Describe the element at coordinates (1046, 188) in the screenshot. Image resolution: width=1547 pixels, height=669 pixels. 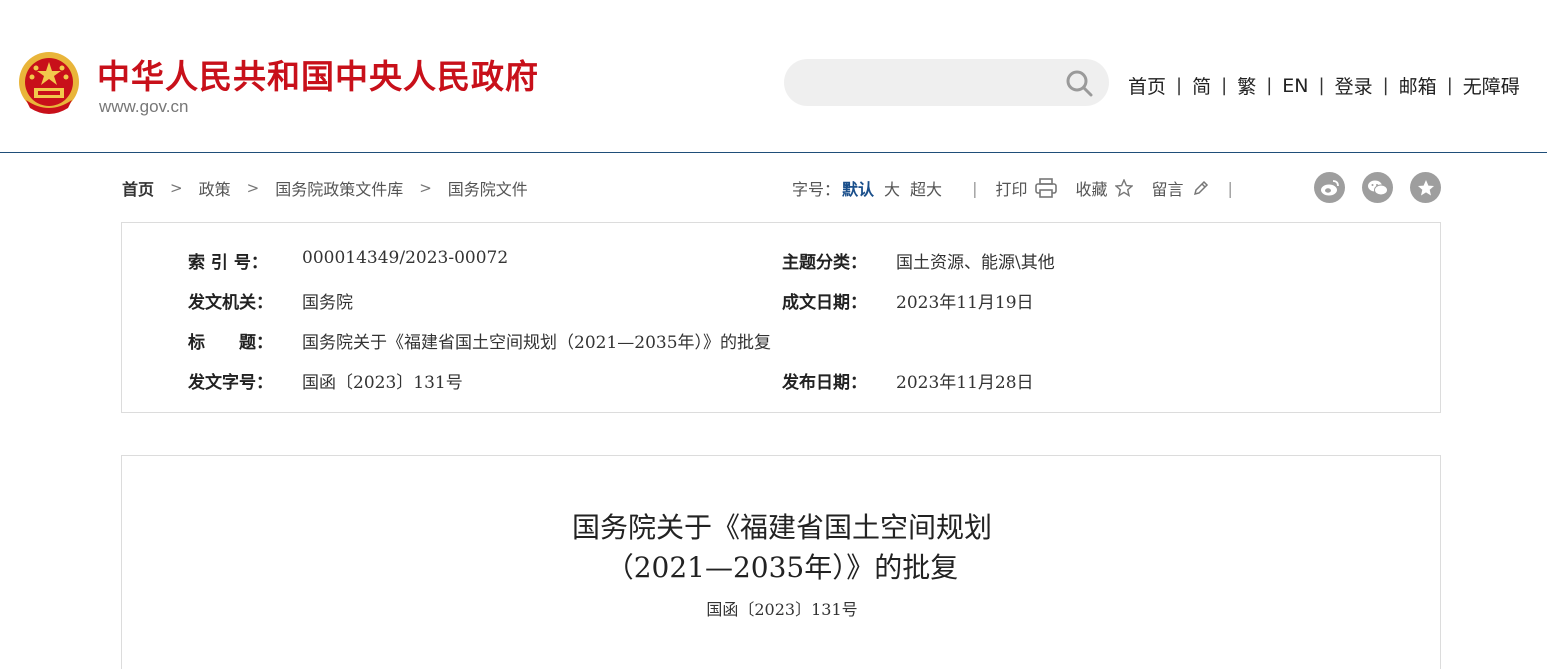
I see `printer-icon` at that location.